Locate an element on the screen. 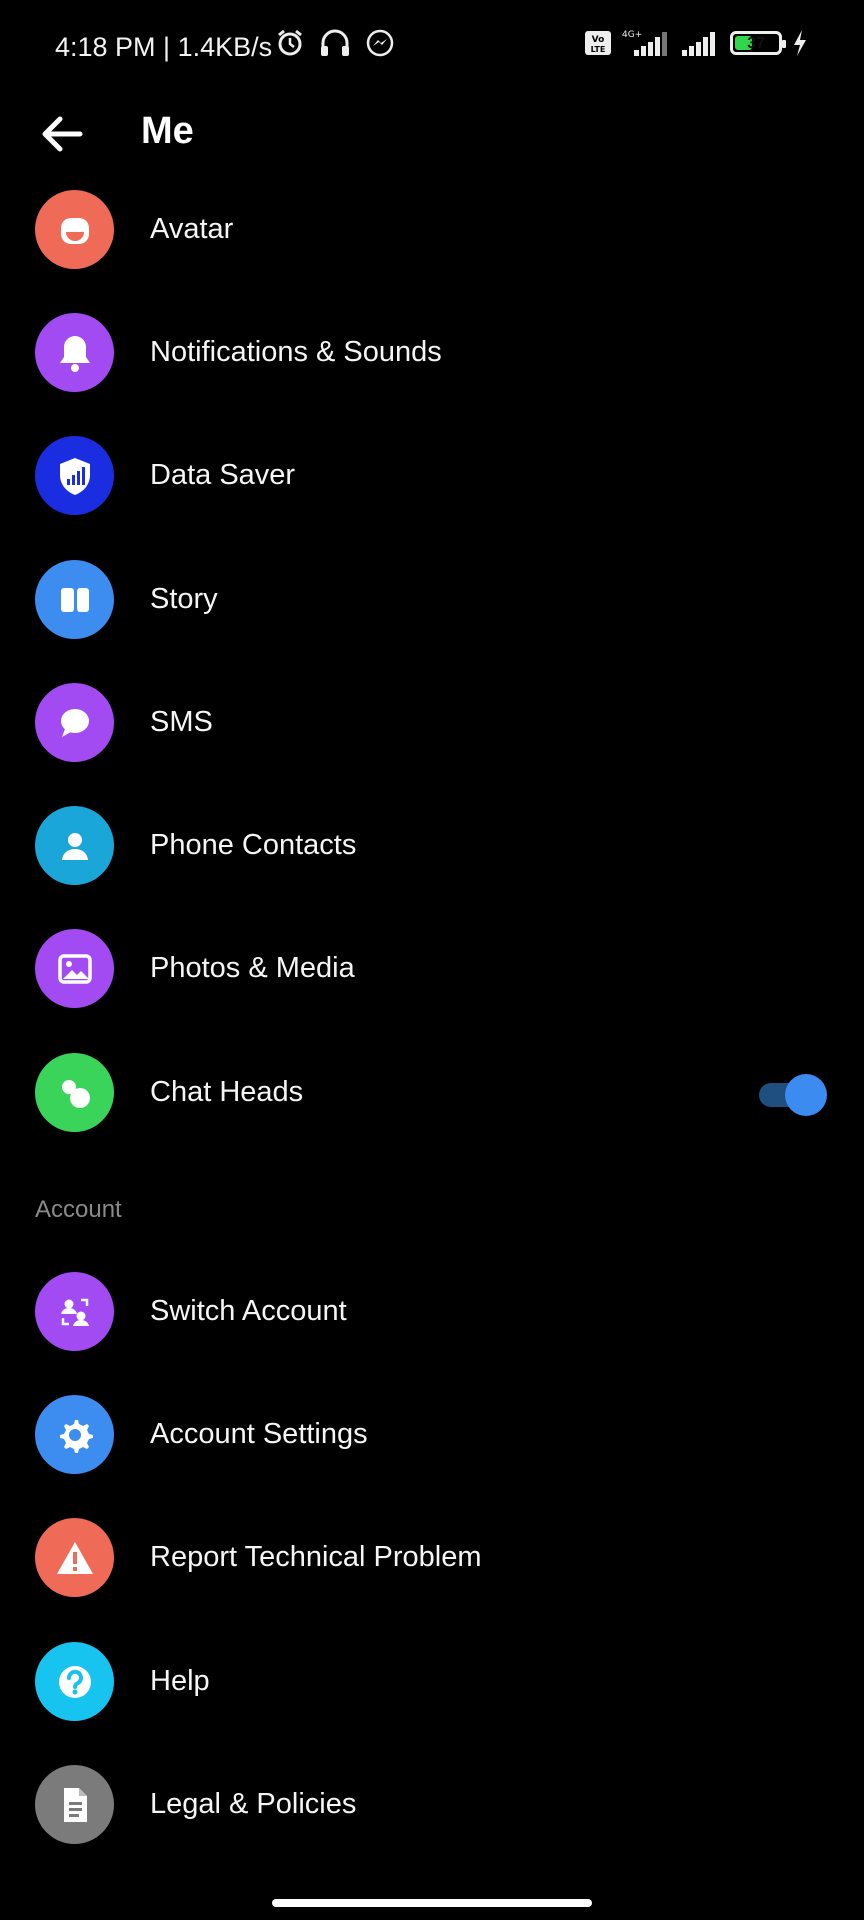 This screenshot has height=1920, width=864. menu-item-sms: SMS is located at coordinates (432, 723).